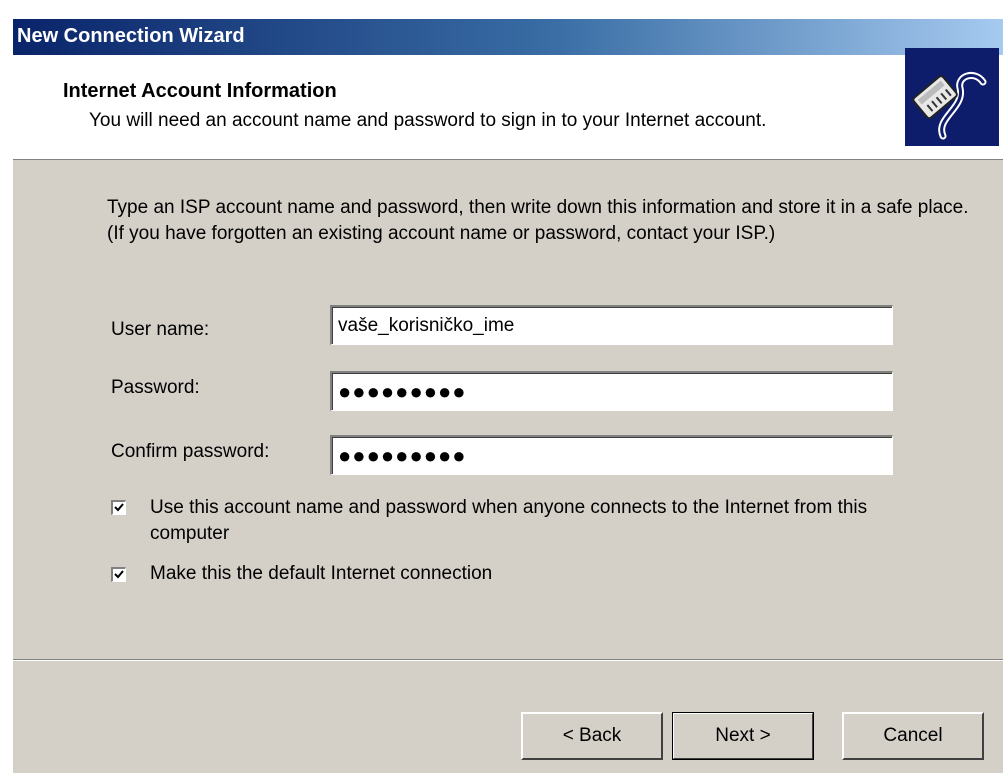 The height and width of the screenshot is (773, 1003). I want to click on confirm-password-value: ●●●●●●●●●, so click(402, 455).